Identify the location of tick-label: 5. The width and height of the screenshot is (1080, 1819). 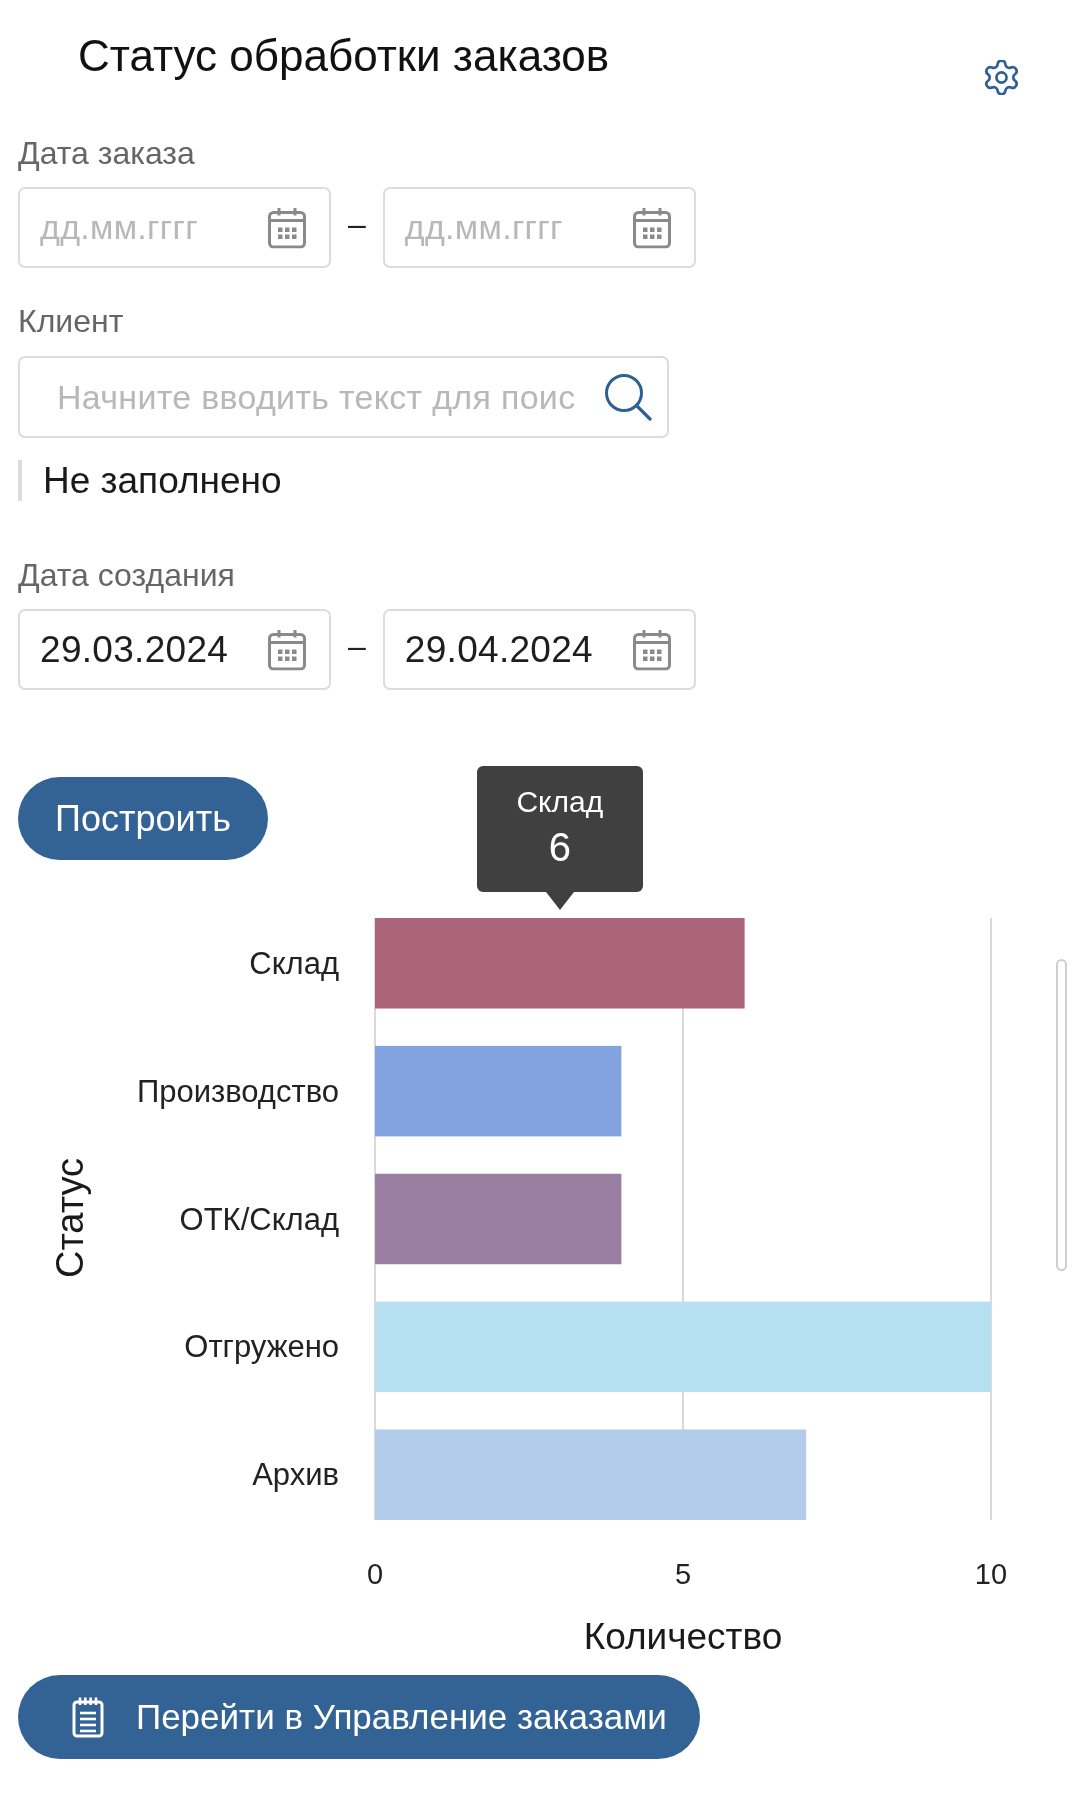
(683, 1574).